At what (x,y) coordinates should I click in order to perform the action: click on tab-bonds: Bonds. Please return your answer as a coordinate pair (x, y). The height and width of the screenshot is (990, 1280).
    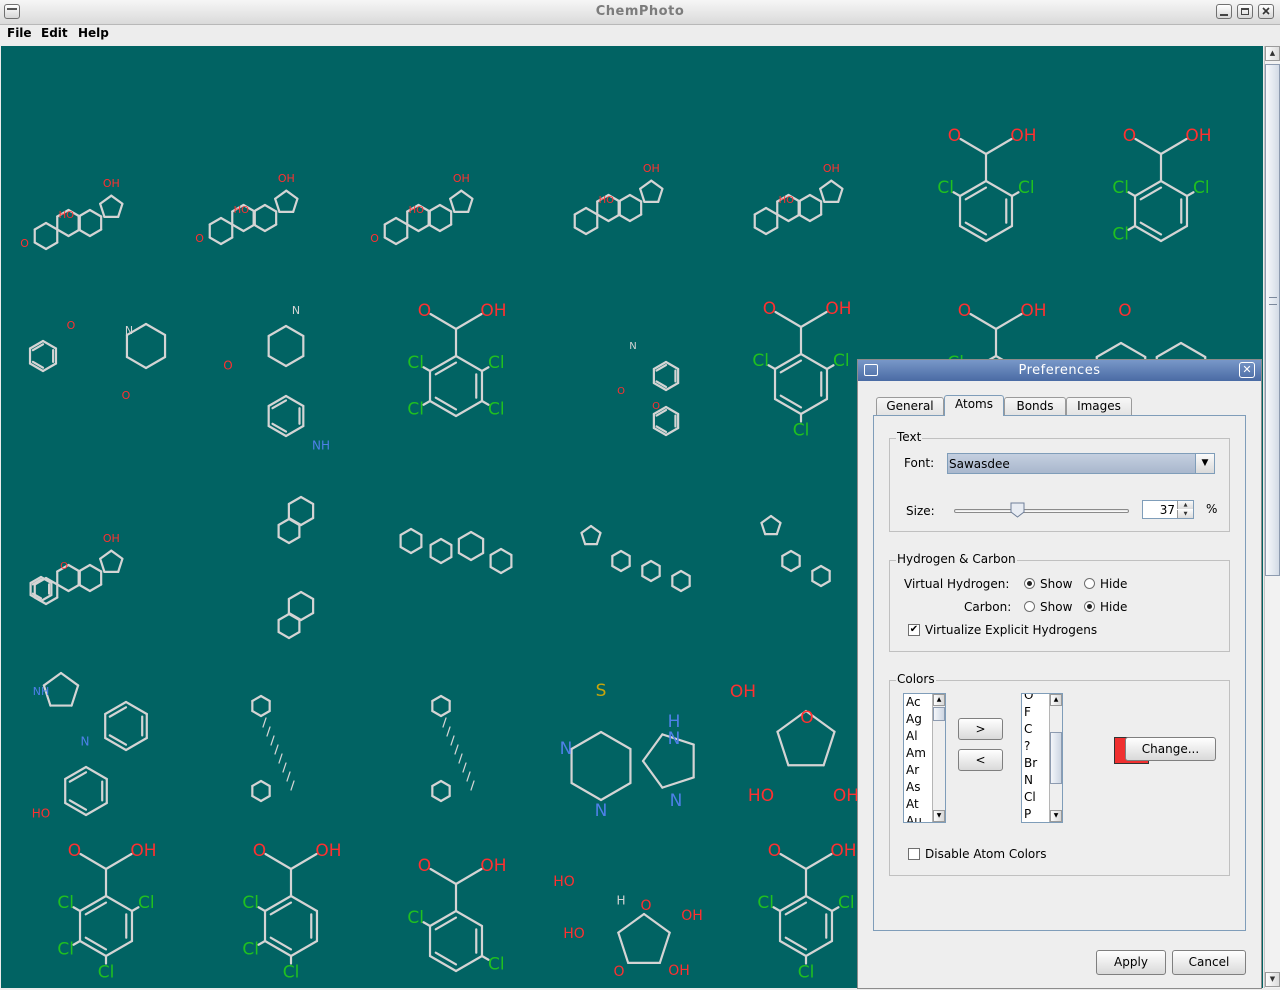
    Looking at the image, I should click on (1035, 406).